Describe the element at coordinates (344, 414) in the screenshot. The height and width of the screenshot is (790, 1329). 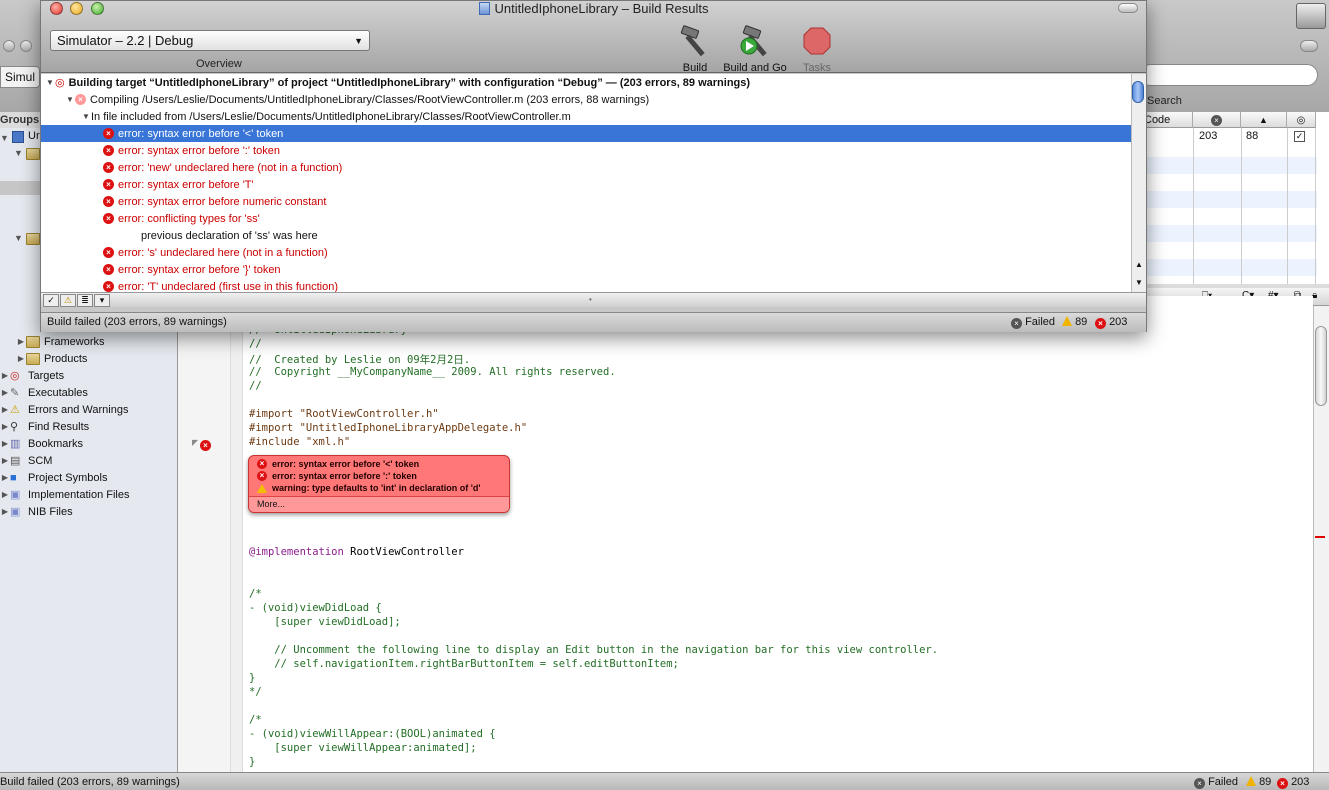
I see `code-line: #import "RootViewController.h"` at that location.